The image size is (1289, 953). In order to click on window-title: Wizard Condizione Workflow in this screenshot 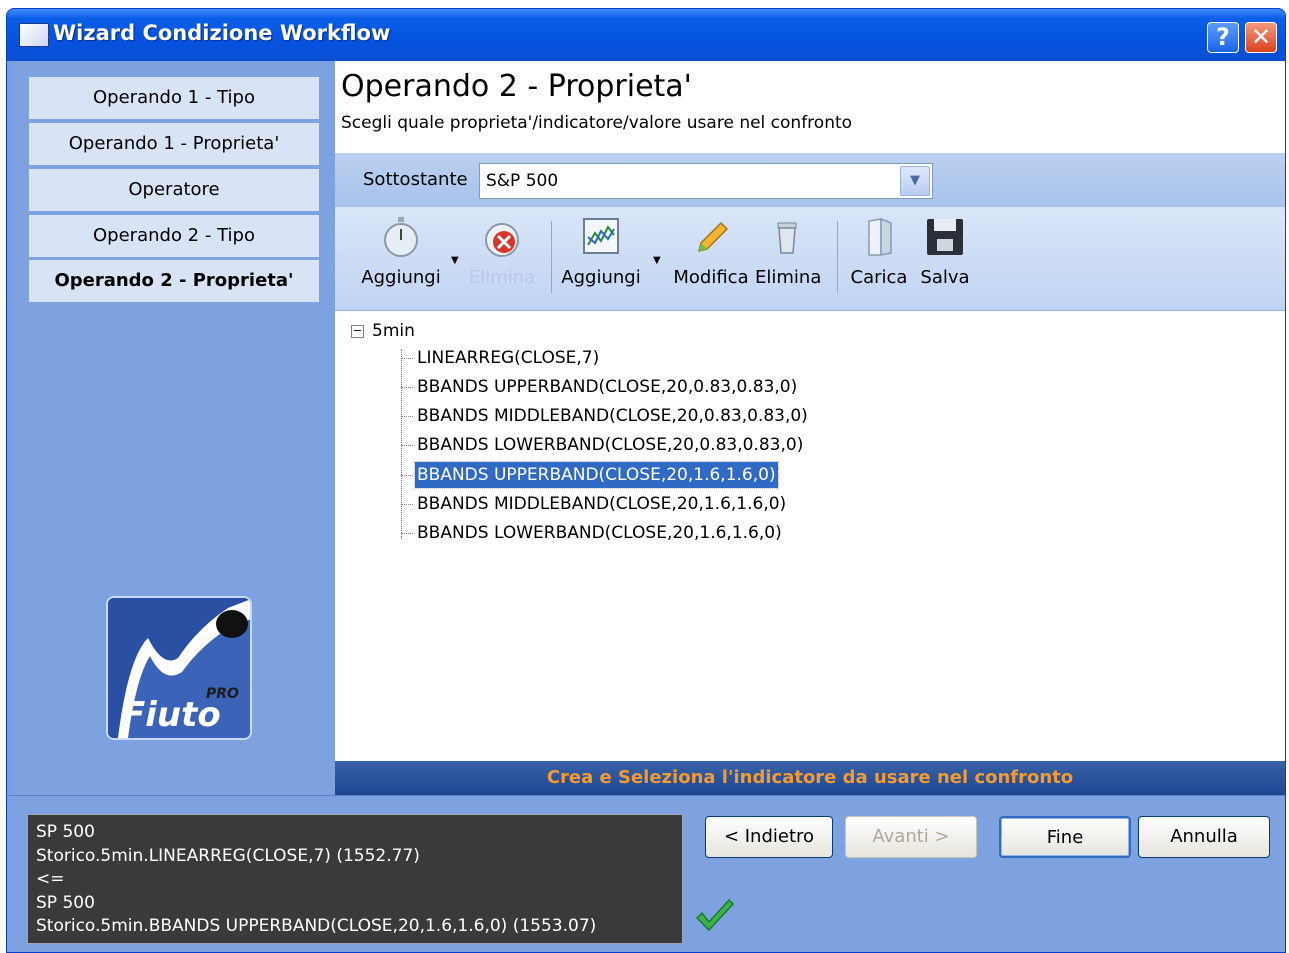, I will do `click(222, 33)`.